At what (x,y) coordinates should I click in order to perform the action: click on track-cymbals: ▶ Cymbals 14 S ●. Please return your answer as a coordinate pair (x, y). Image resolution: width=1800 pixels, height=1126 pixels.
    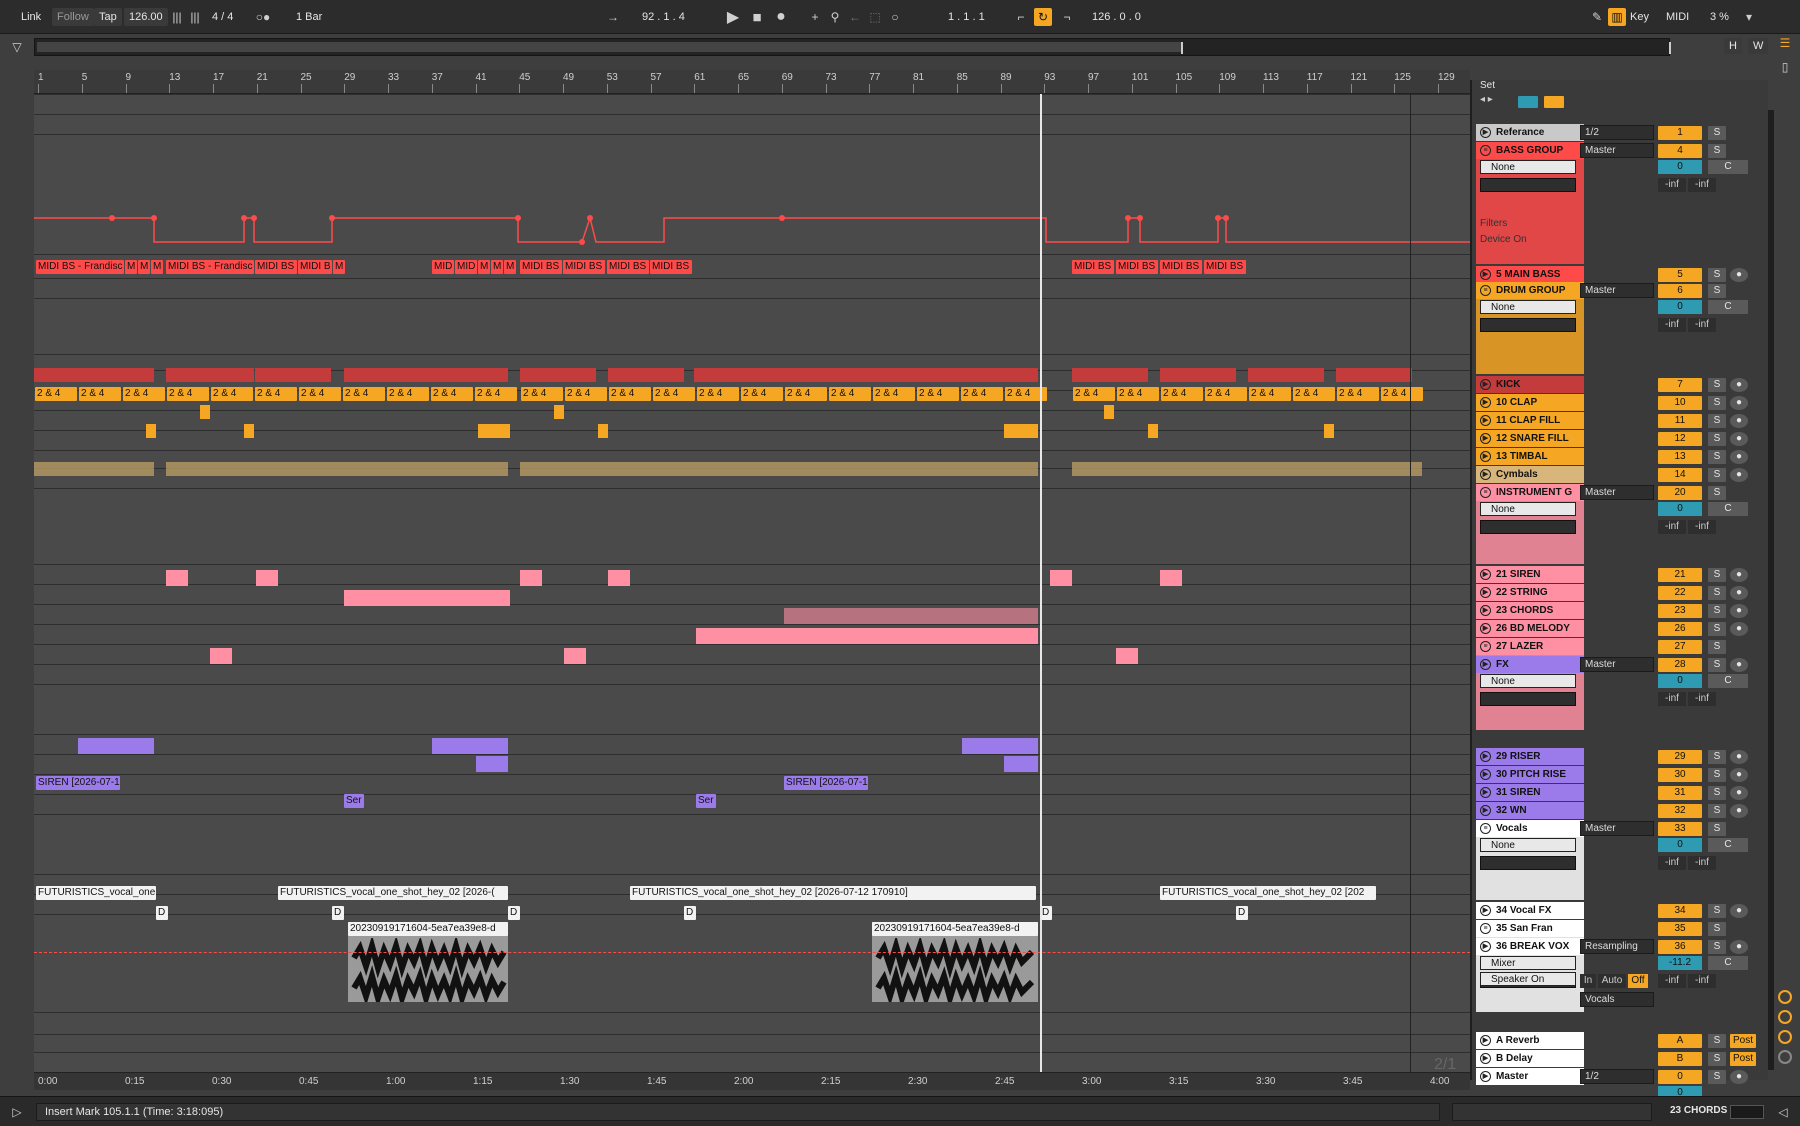
    Looking at the image, I should click on (1620, 474).